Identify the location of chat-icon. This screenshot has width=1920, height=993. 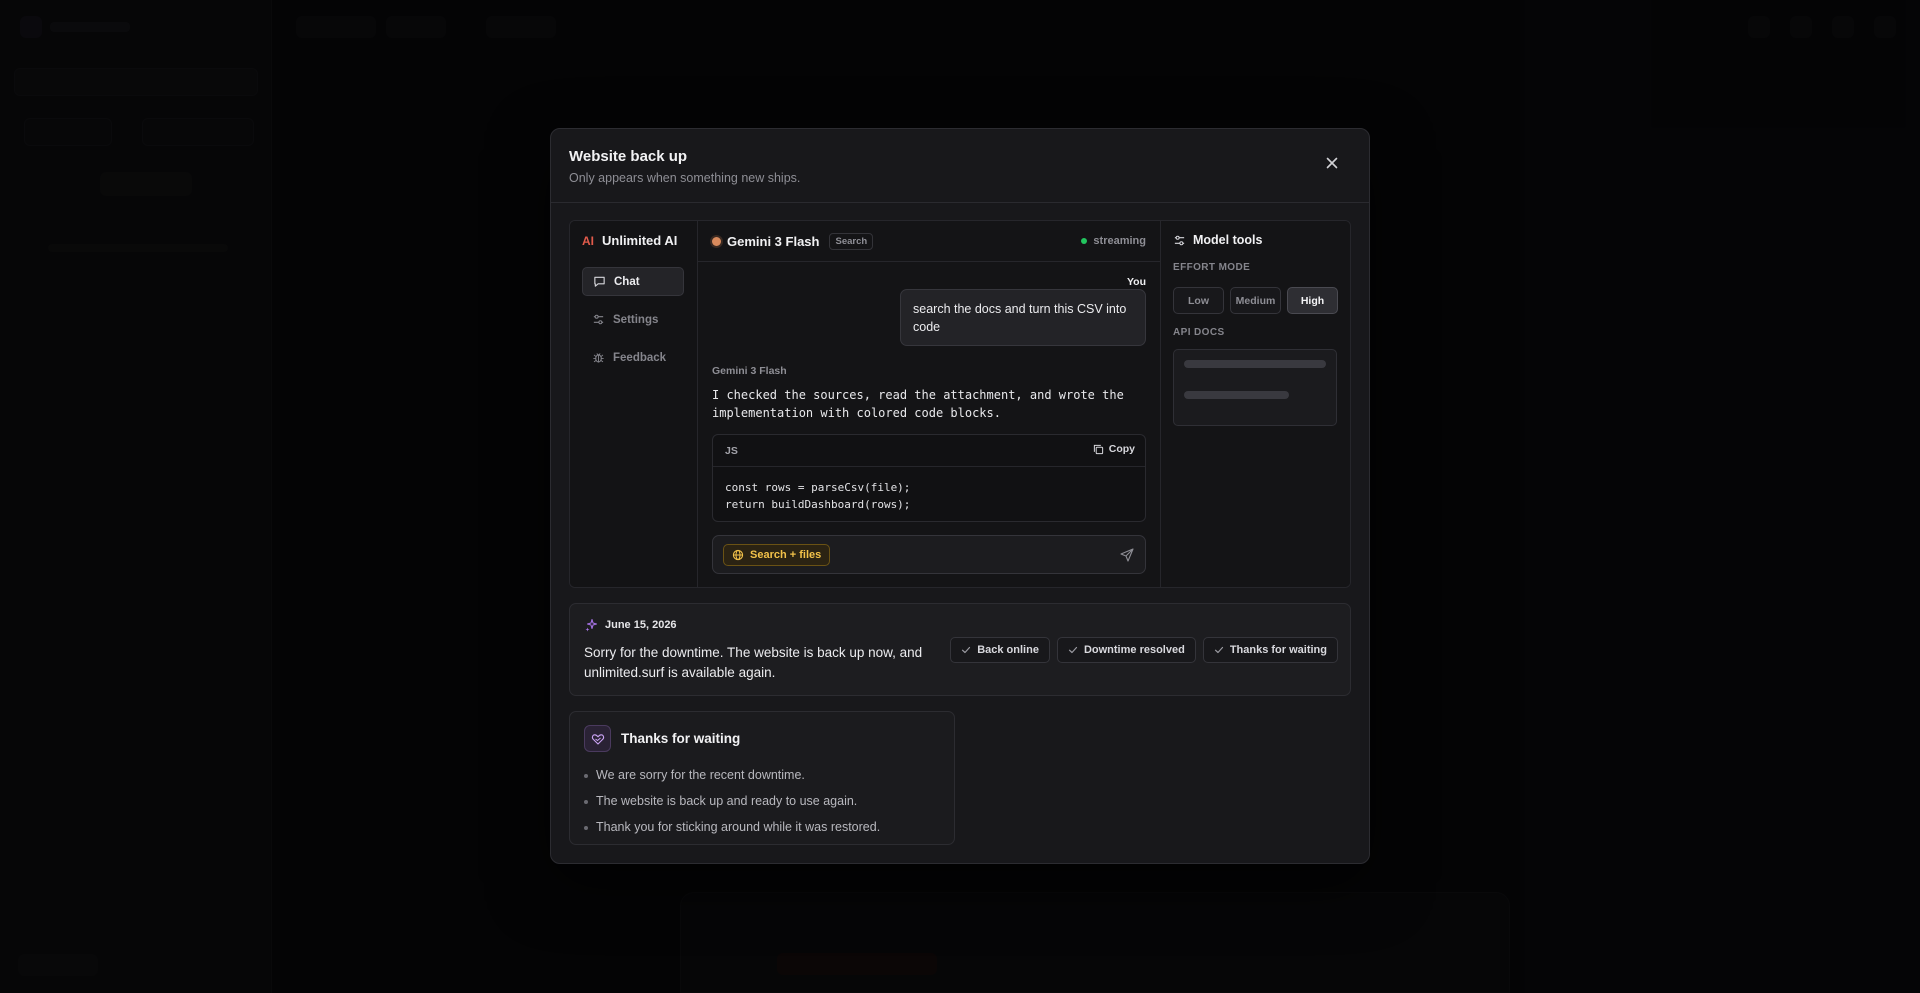
(599, 281).